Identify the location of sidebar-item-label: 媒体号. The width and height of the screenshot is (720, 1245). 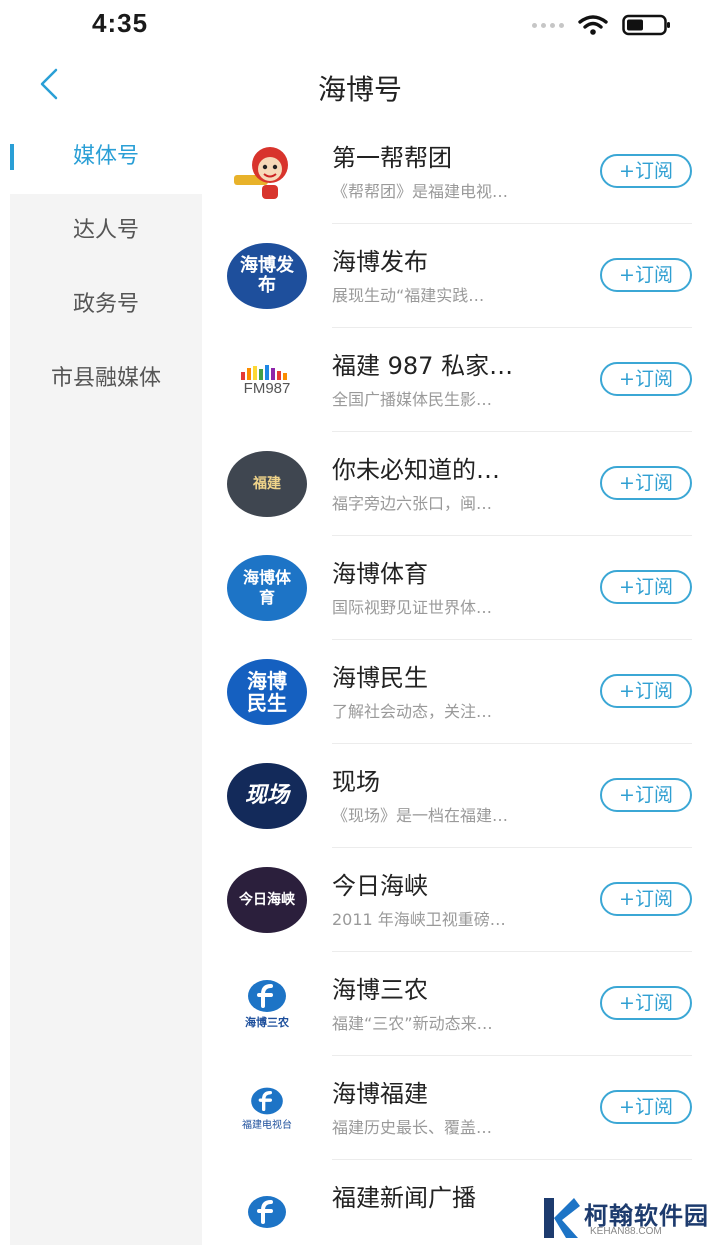
(105, 156).